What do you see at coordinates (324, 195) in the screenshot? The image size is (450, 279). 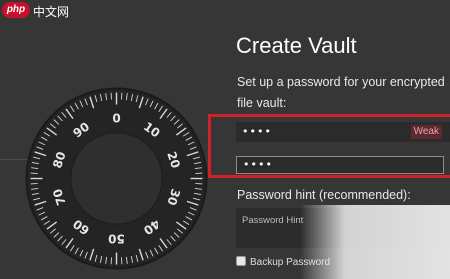 I see `password-hint-label: Password hint (recommended):` at bounding box center [324, 195].